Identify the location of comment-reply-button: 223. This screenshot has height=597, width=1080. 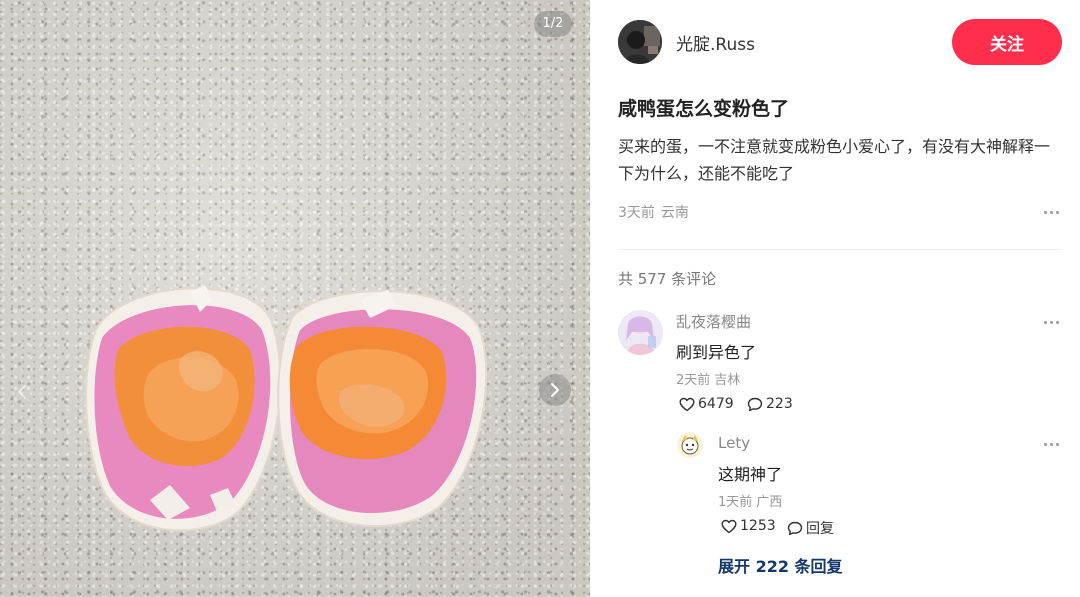
(770, 404).